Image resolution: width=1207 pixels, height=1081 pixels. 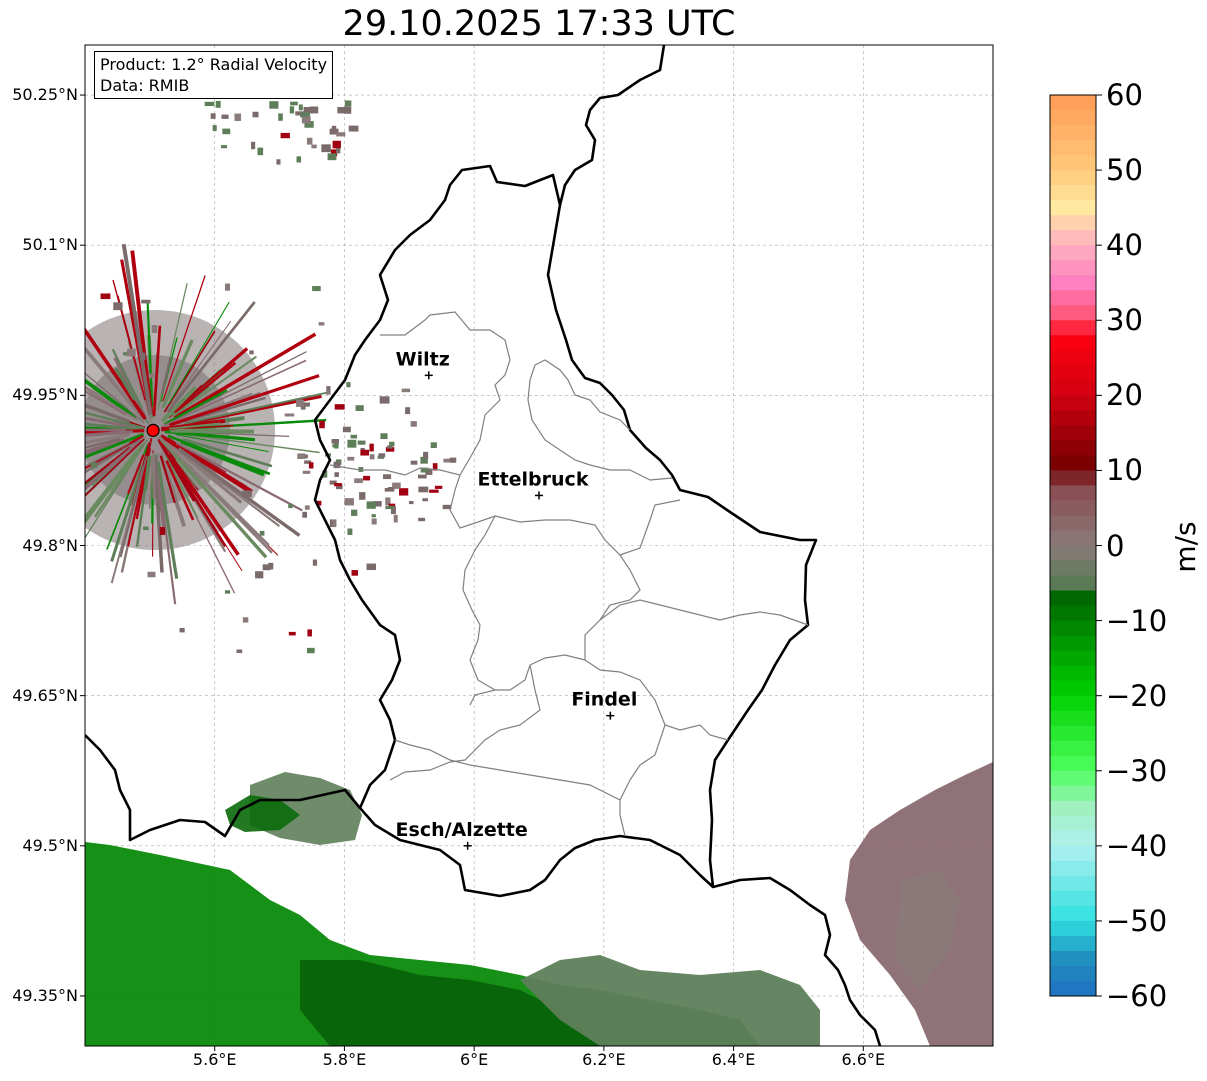 What do you see at coordinates (82, 545) in the screenshot?
I see `lat-tickmarks` at bounding box center [82, 545].